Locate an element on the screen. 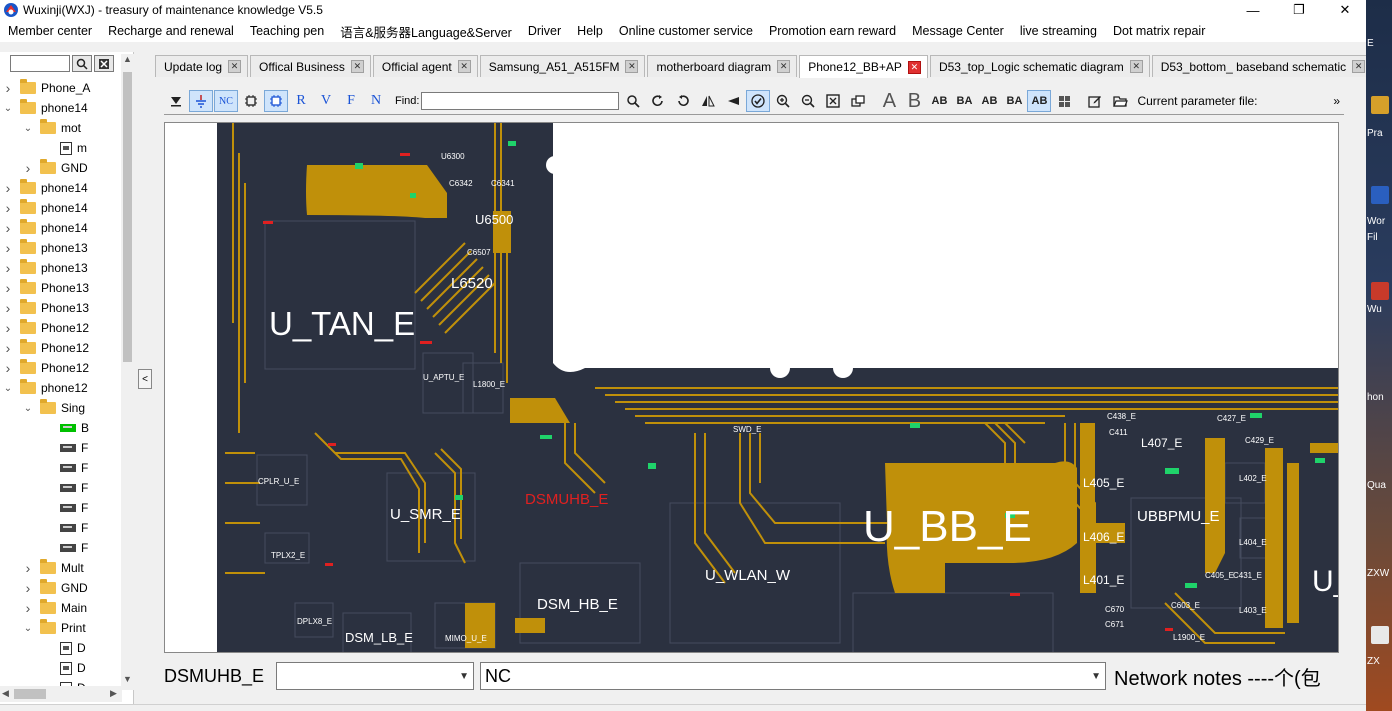  menu-driver: Driver is located at coordinates (544, 31).